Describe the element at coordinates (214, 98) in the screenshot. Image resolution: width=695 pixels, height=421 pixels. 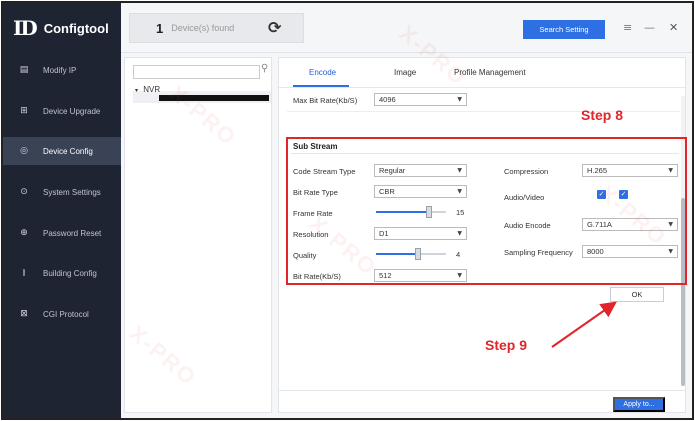
I see `tree-node-redacted-device` at that location.